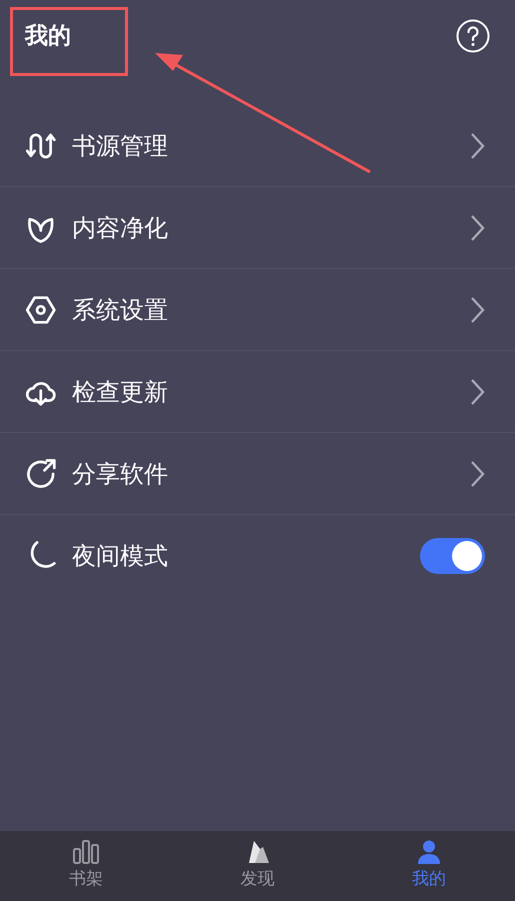 The width and height of the screenshot is (515, 901). I want to click on menu-label: 内容净化, so click(120, 228).